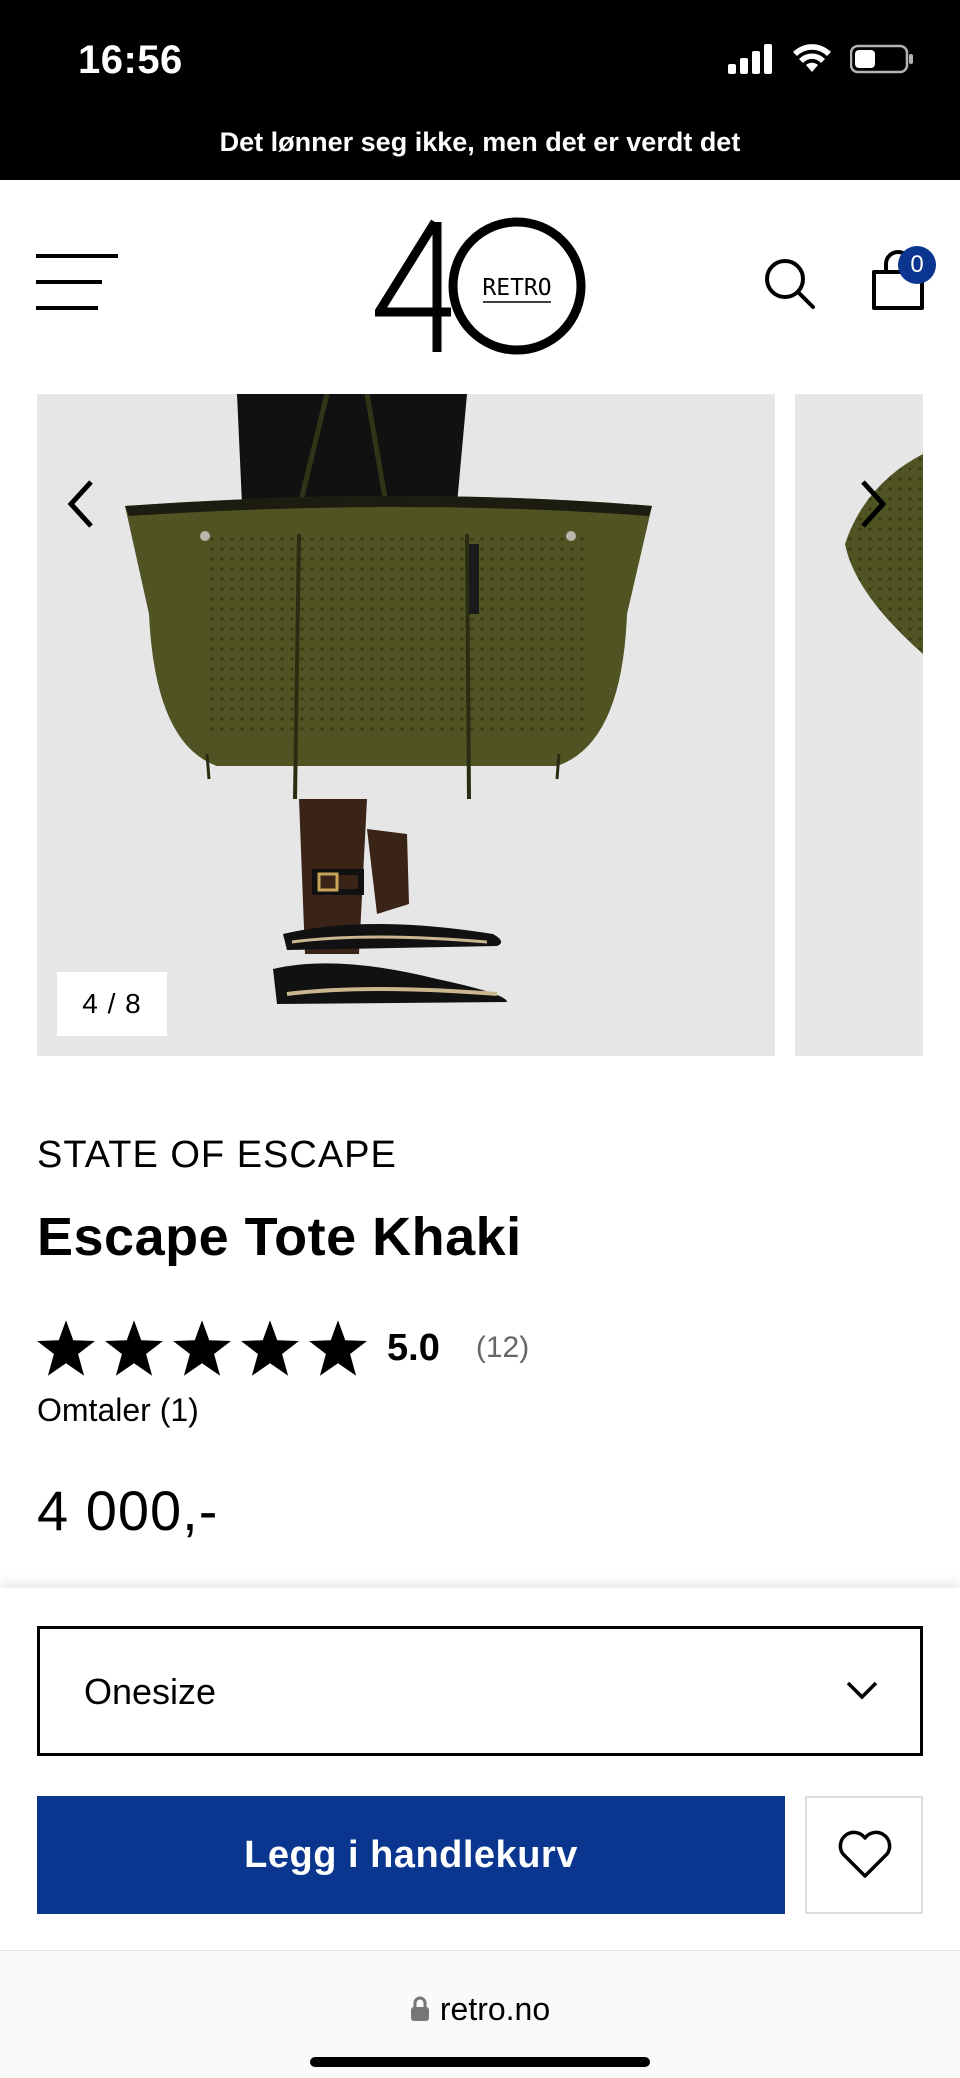 The height and width of the screenshot is (2078, 960). Describe the element at coordinates (859, 725) in the screenshot. I see `next-product-image` at that location.